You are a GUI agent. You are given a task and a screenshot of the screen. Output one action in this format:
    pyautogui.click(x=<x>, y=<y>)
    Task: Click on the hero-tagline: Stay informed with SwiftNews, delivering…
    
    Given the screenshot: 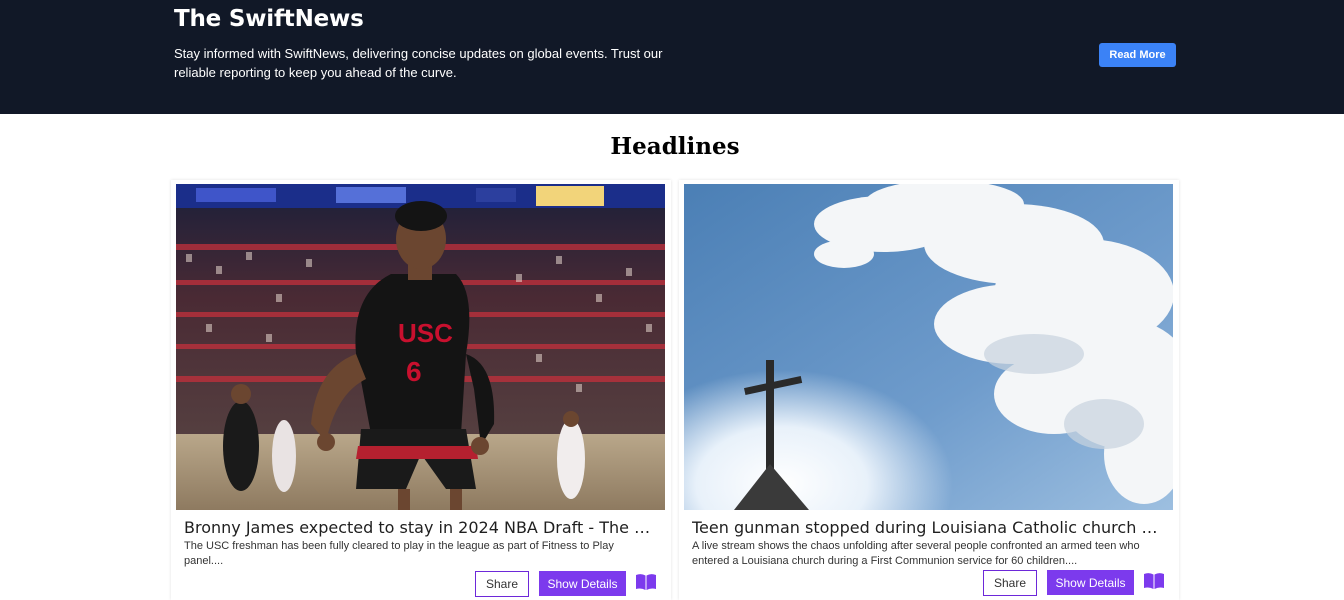 What is the action you would take?
    pyautogui.click(x=418, y=63)
    